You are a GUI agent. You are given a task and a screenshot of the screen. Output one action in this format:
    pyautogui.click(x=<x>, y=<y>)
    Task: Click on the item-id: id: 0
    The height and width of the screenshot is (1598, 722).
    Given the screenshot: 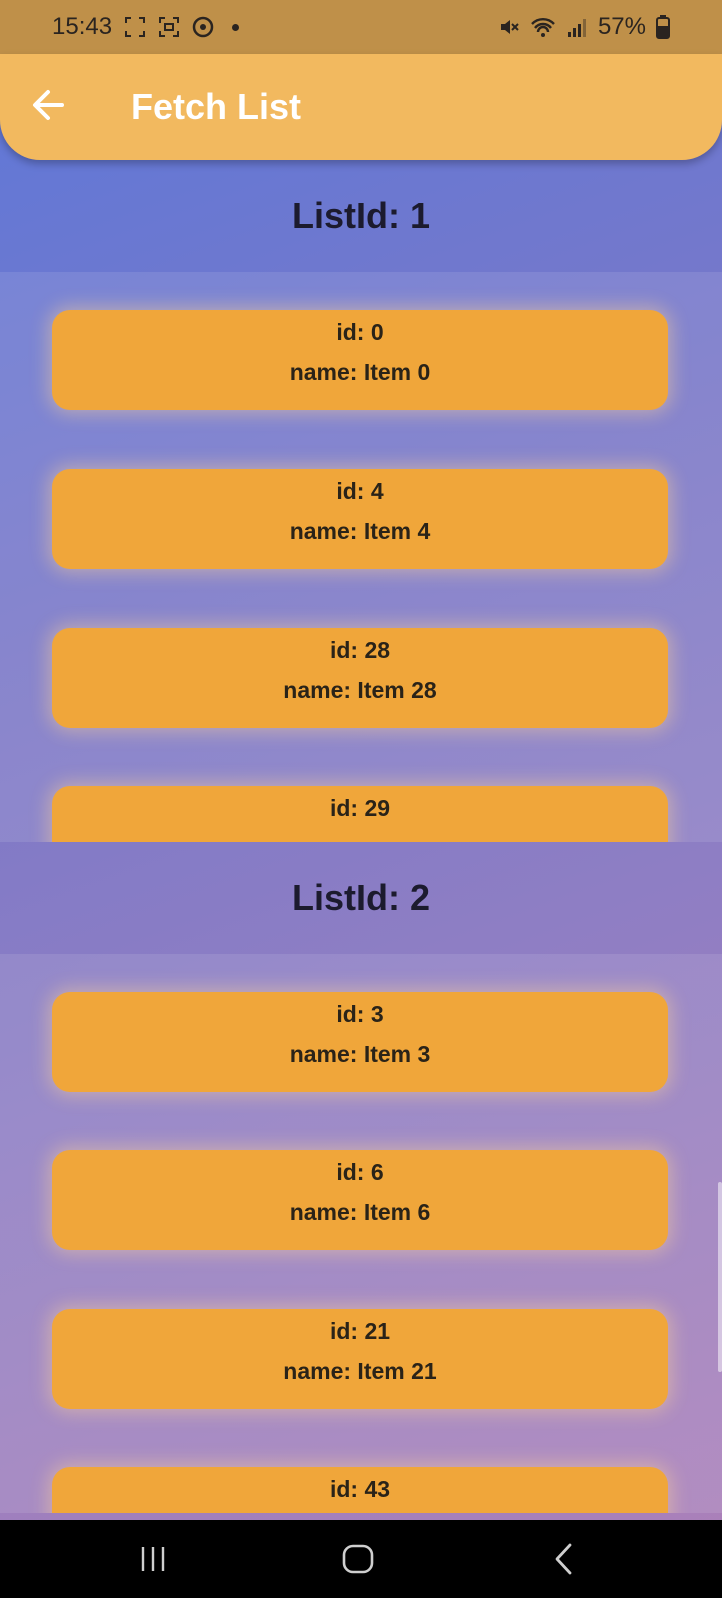 What is the action you would take?
    pyautogui.click(x=360, y=332)
    